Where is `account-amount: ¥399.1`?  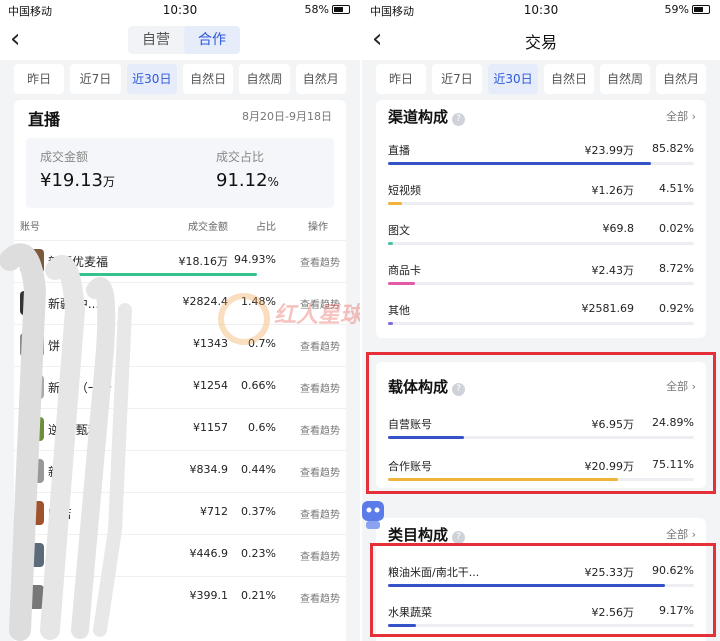
account-amount: ¥399.1 is located at coordinates (209, 595).